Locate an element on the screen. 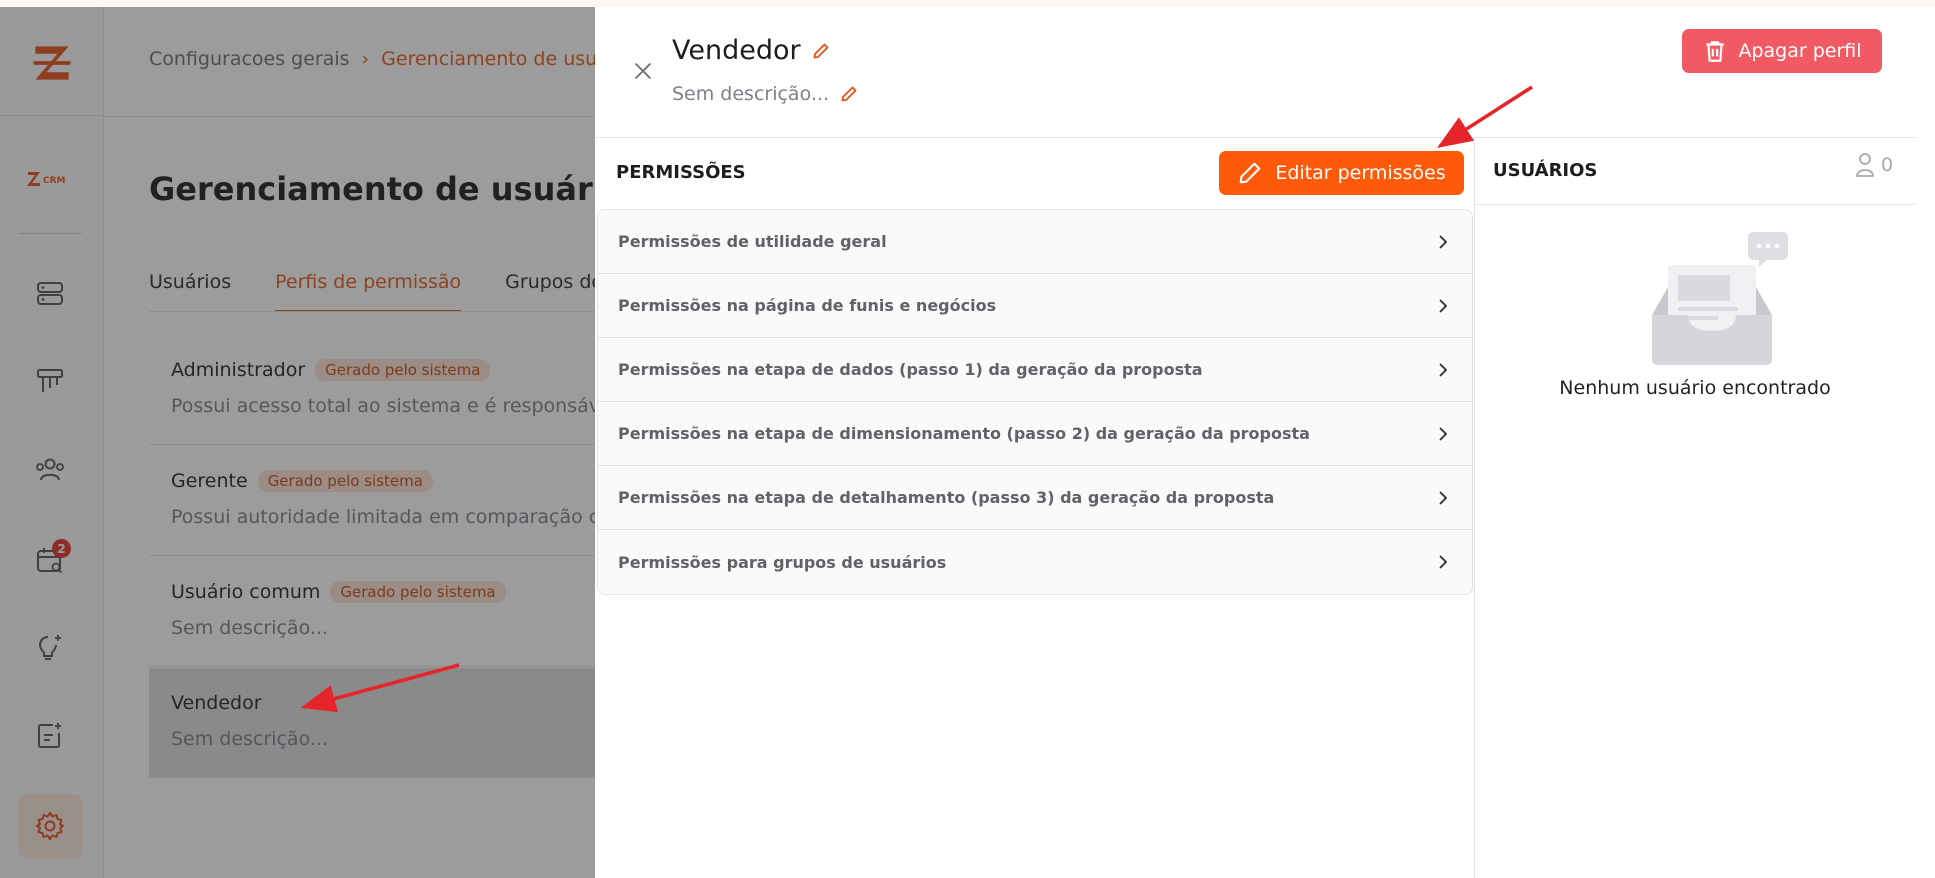 The width and height of the screenshot is (1935, 878). drawer-title: Vendedor is located at coordinates (736, 50).